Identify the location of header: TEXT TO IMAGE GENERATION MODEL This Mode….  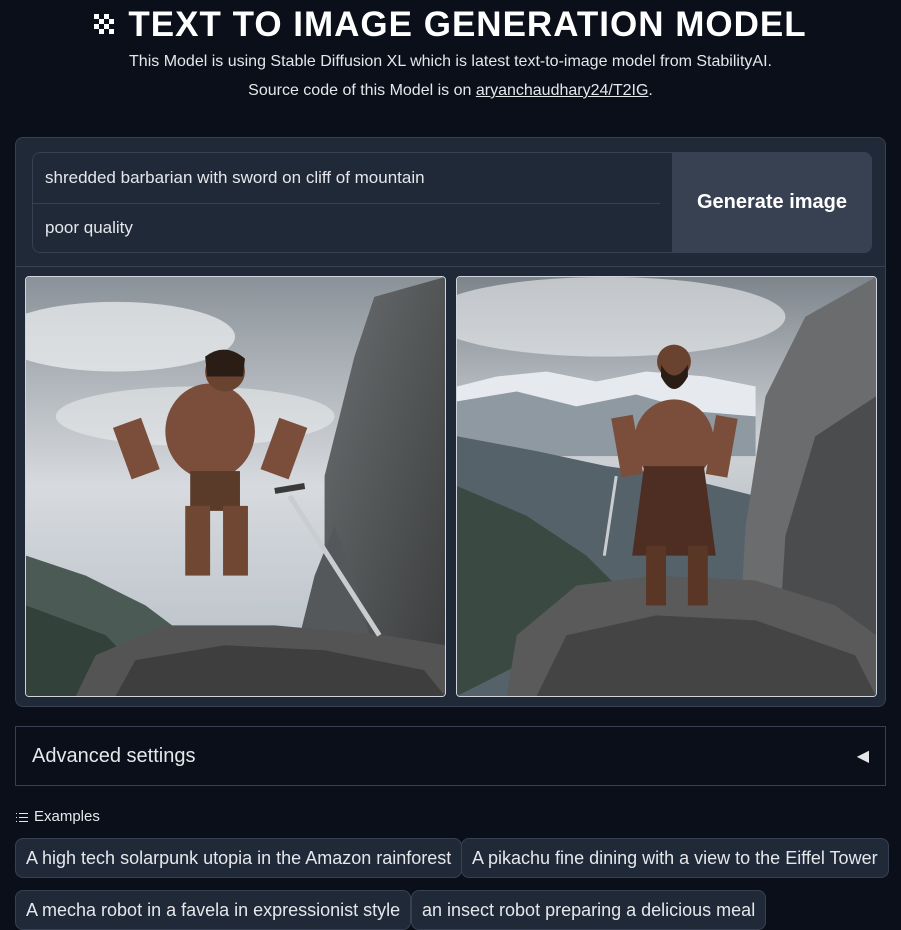
(450, 50).